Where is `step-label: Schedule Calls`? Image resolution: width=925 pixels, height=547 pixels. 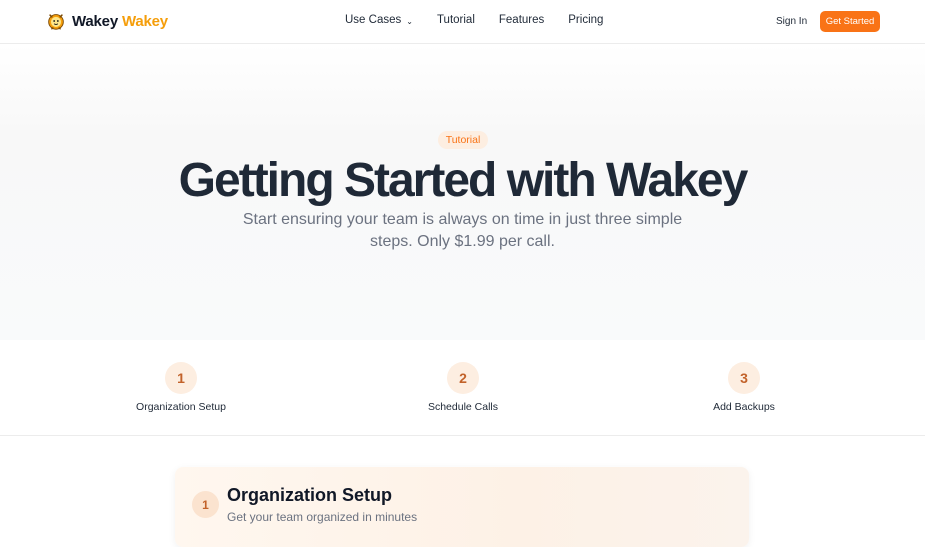 step-label: Schedule Calls is located at coordinates (463, 407).